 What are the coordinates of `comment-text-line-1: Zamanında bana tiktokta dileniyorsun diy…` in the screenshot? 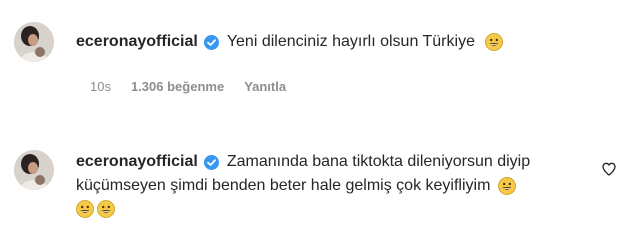 It's located at (378, 161).